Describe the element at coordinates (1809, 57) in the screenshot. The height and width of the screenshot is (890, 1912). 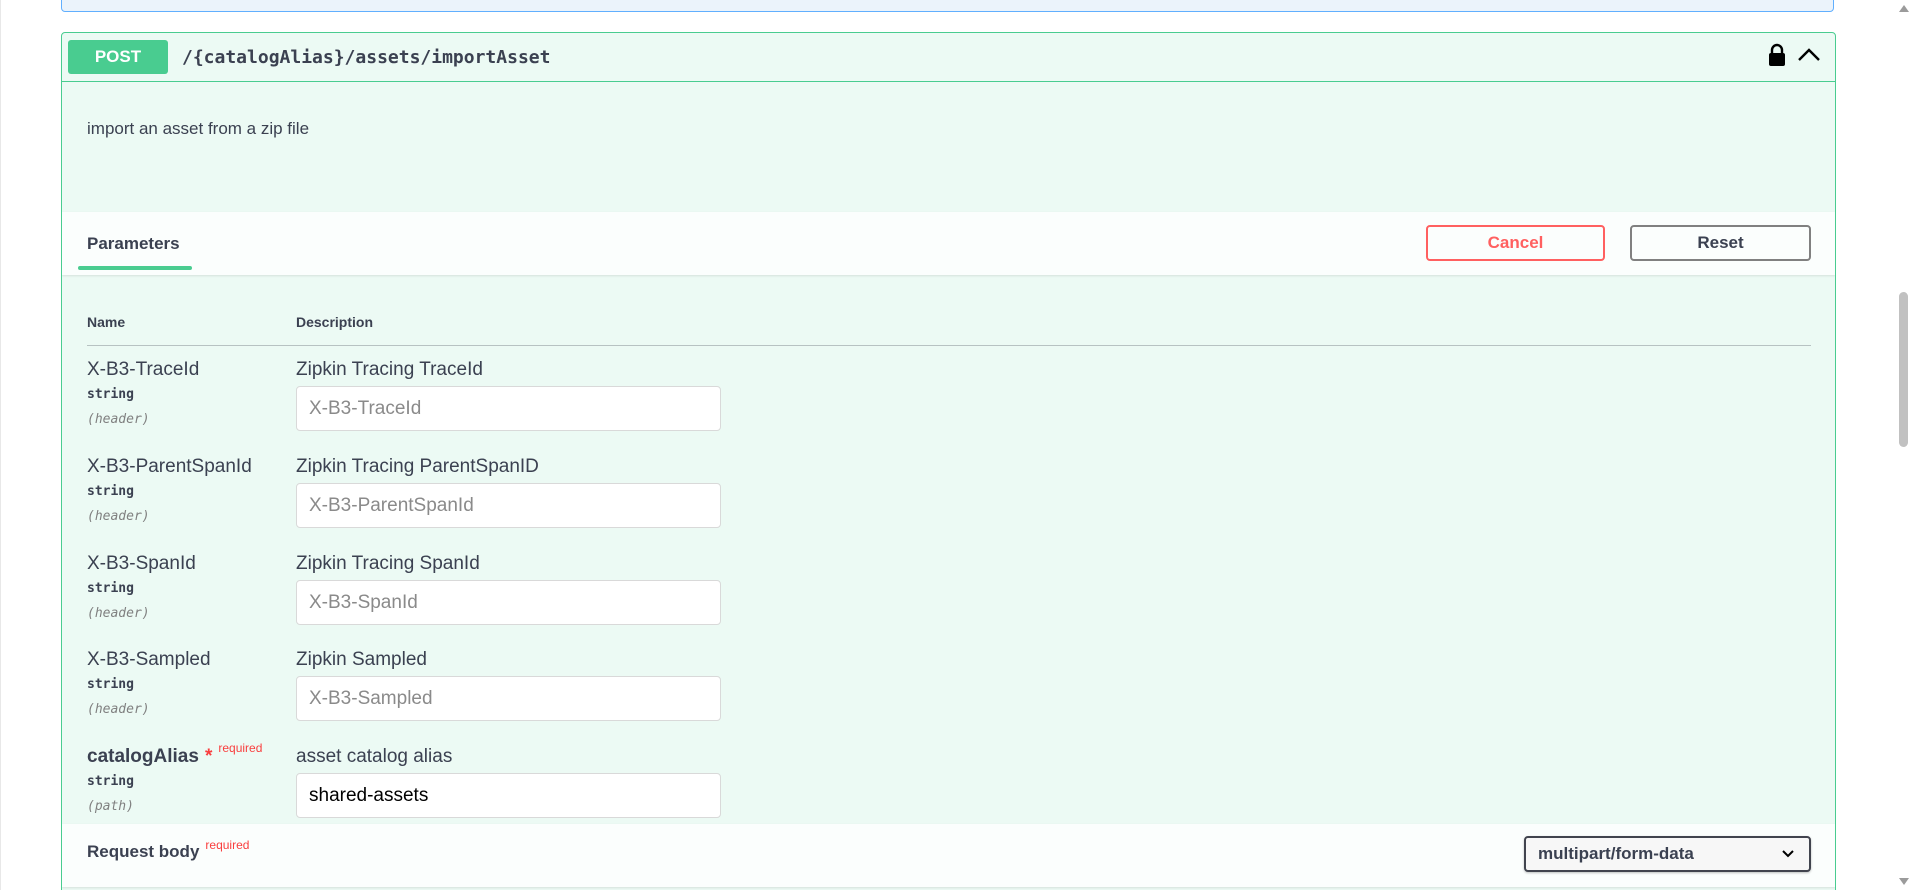
I see `chevron-up-icon` at that location.